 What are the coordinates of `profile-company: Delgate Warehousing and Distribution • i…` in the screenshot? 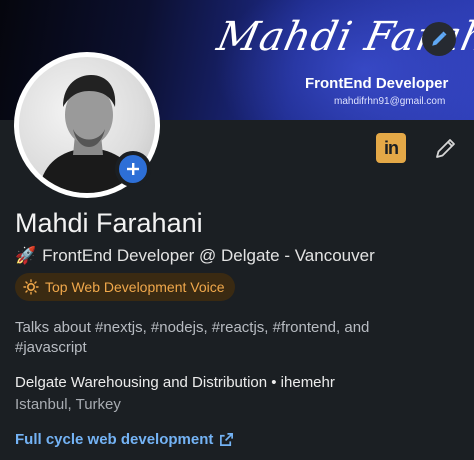 It's located at (175, 382).